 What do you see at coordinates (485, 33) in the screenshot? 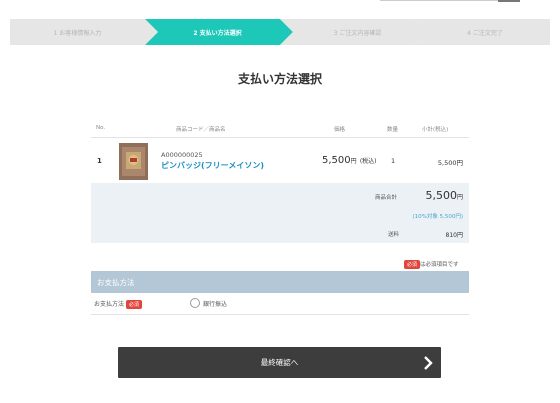
I see `step-4: 4 ご注文完了` at bounding box center [485, 33].